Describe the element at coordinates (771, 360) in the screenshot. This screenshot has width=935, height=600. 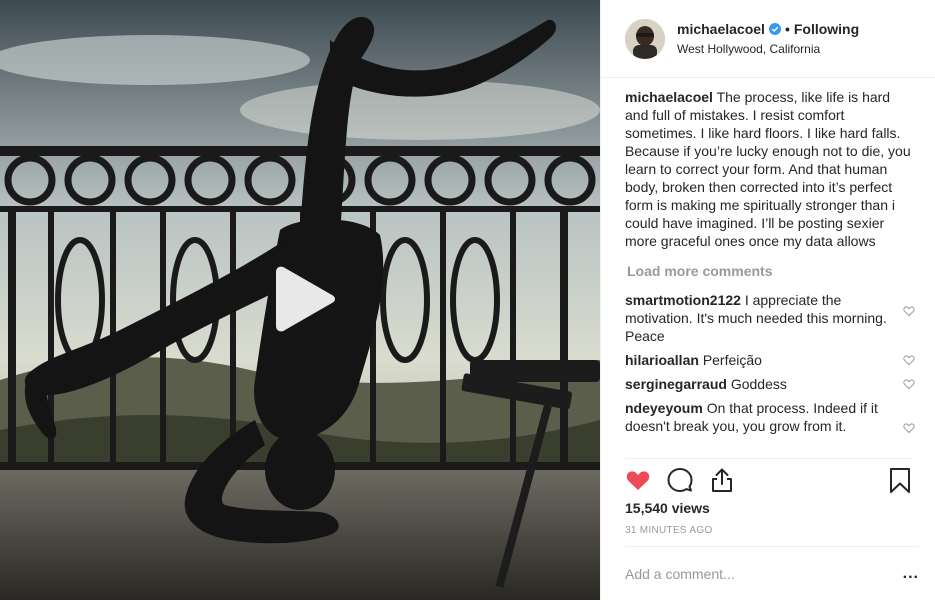
I see `comment-item: hilarioallan Perfeição` at that location.